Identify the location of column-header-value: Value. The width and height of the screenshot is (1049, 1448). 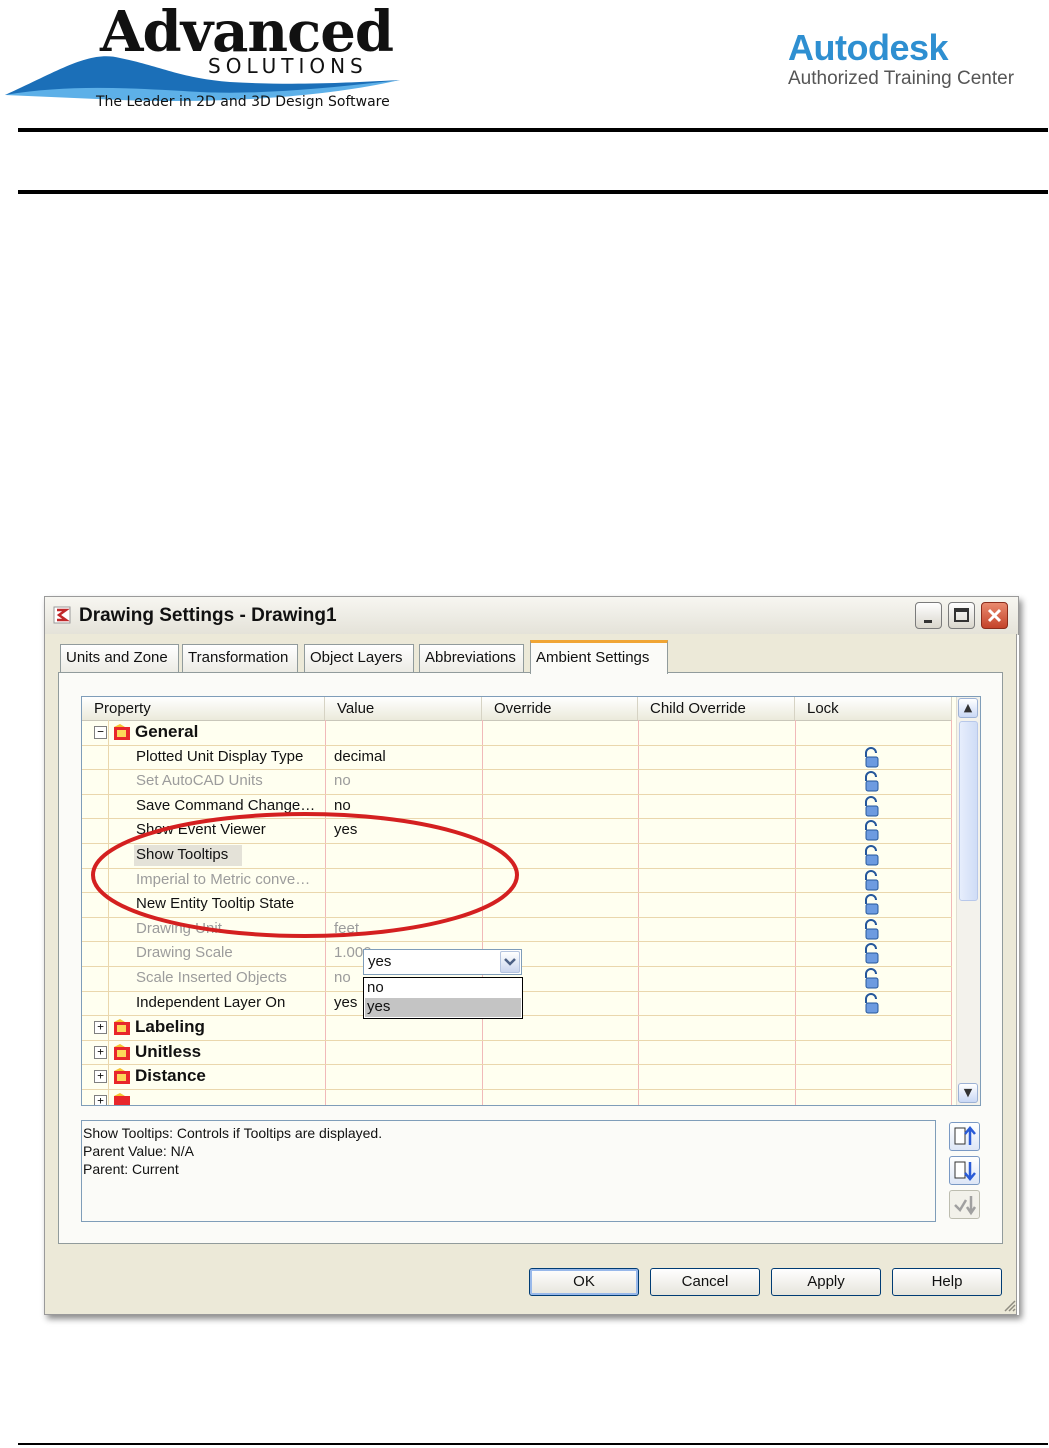
(403, 708).